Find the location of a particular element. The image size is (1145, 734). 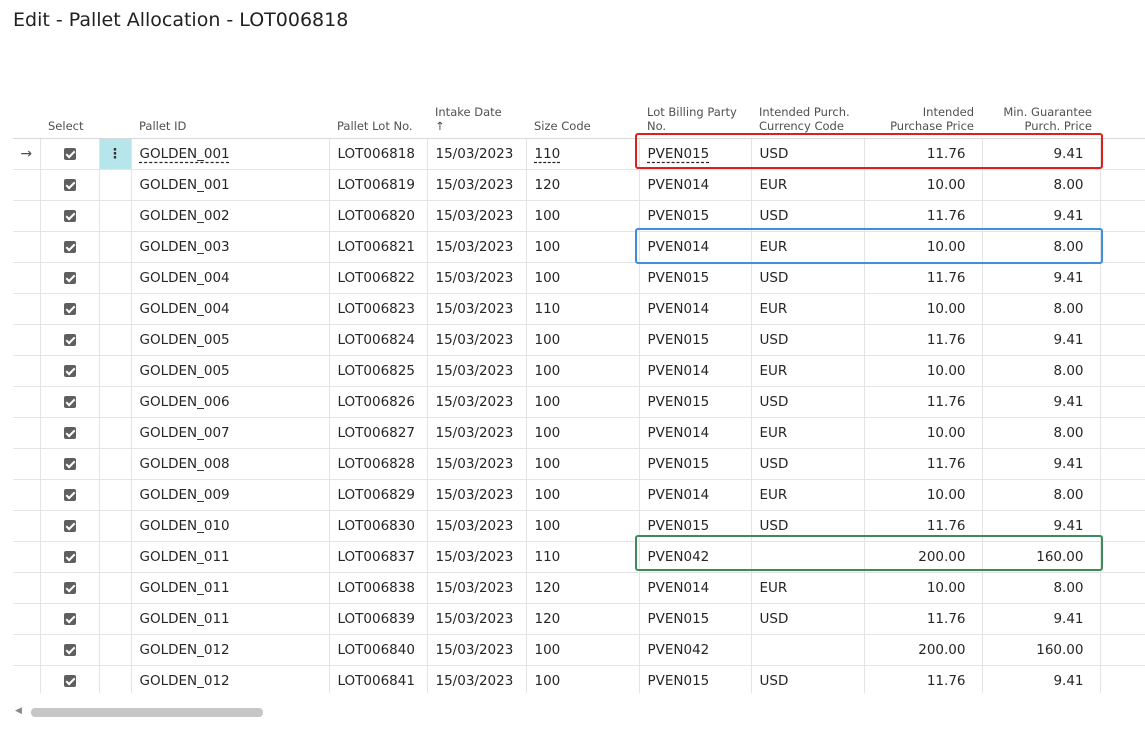

col-intake-date: Intake Date ↑ is located at coordinates (476, 99).